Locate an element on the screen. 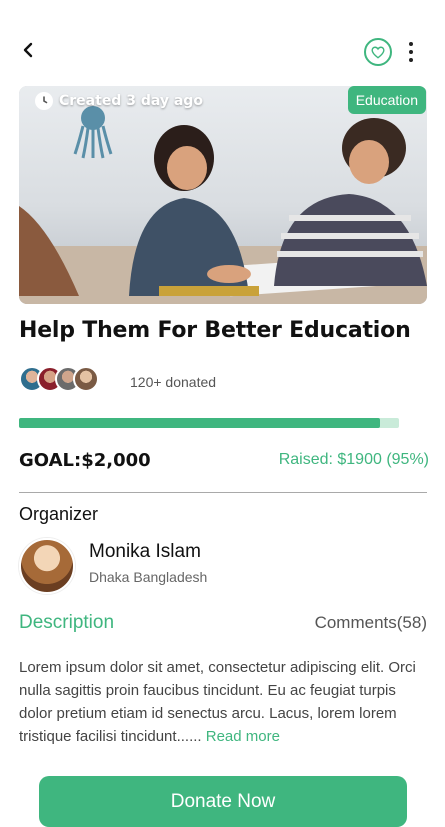 The image size is (445, 827). favorite-button is located at coordinates (378, 52).